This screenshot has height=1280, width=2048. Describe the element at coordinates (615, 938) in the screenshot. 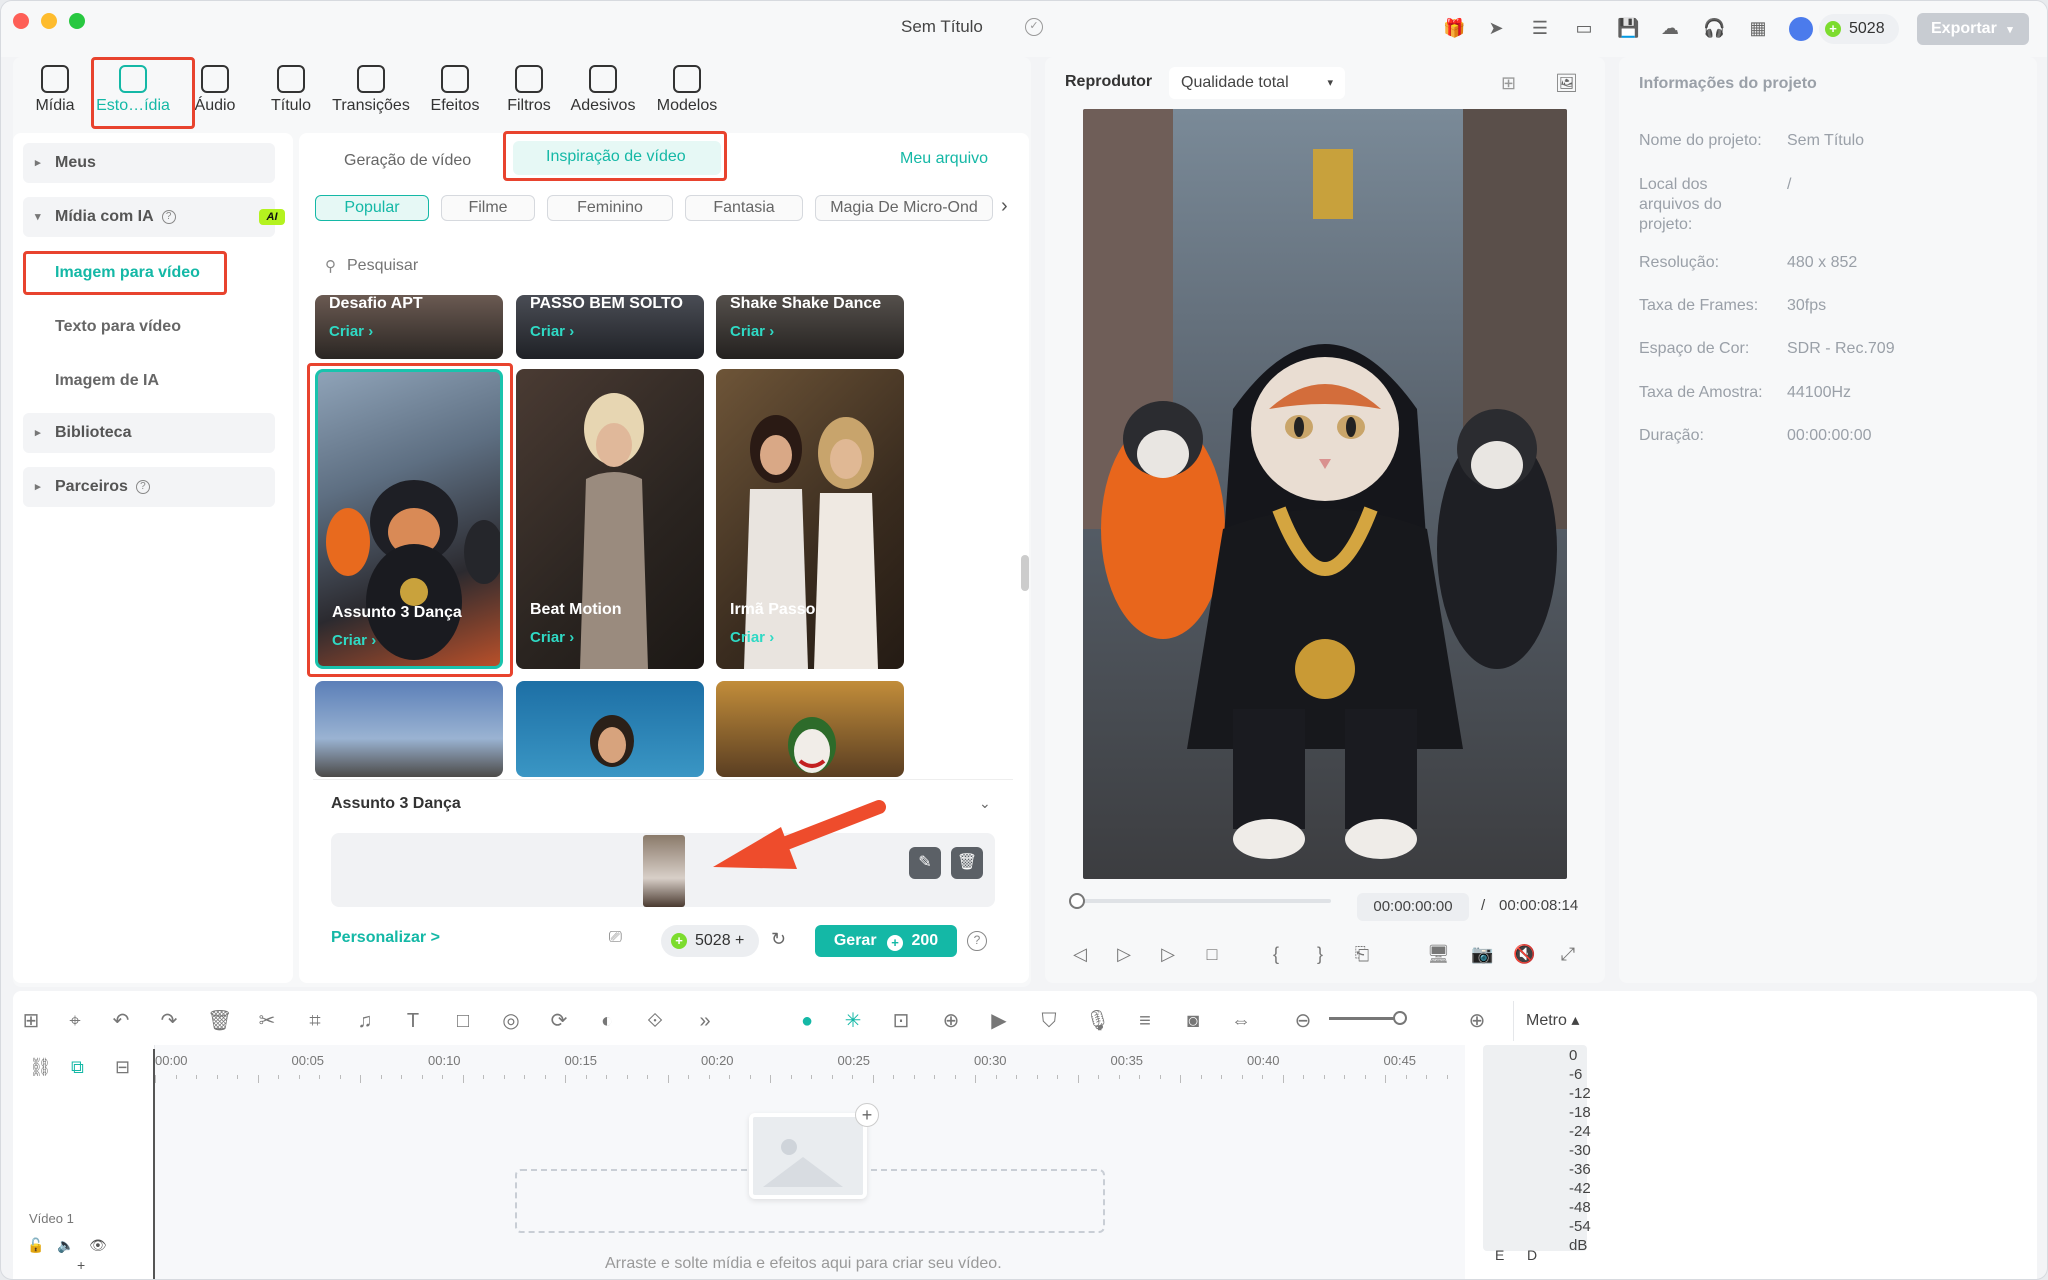

I see `ai-settings-icon: ⎚` at that location.